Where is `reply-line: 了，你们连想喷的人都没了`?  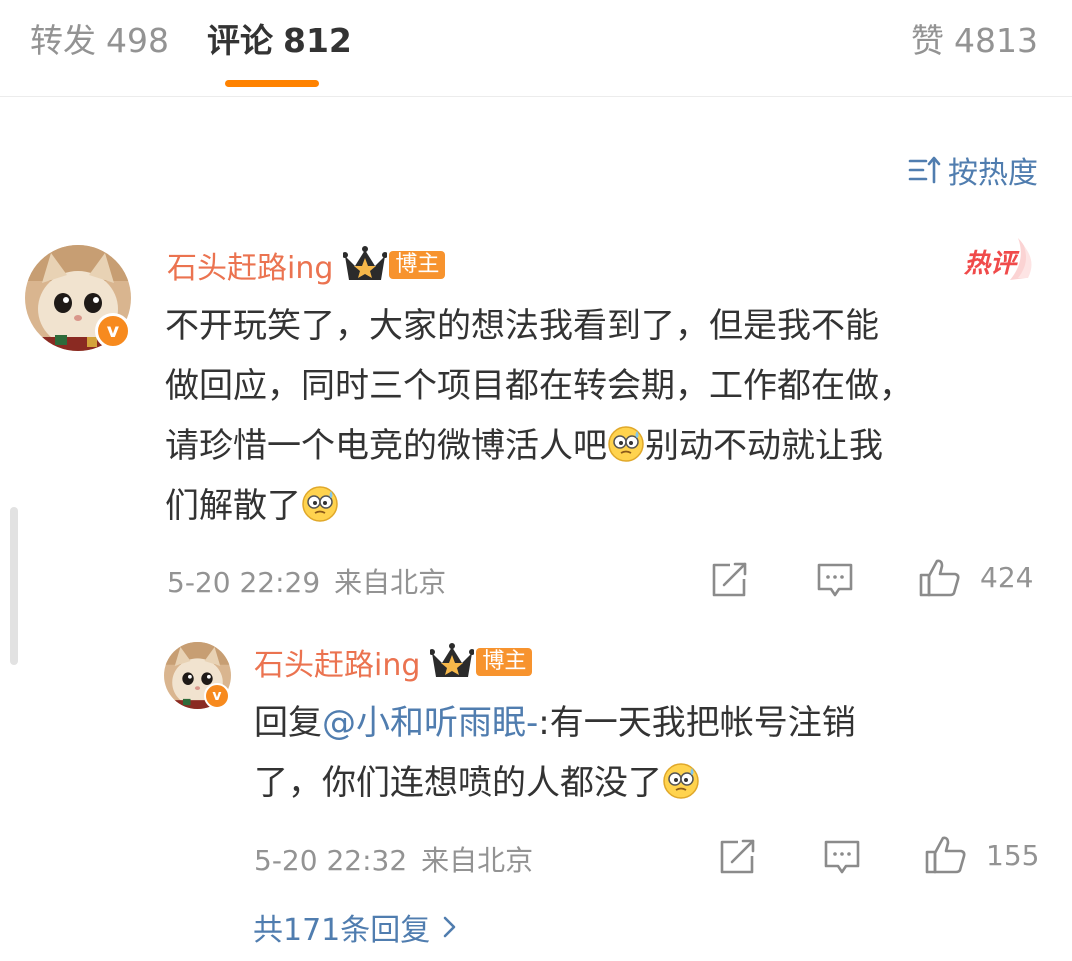 reply-line: 了，你们连想喷的人都没了 is located at coordinates (555, 783).